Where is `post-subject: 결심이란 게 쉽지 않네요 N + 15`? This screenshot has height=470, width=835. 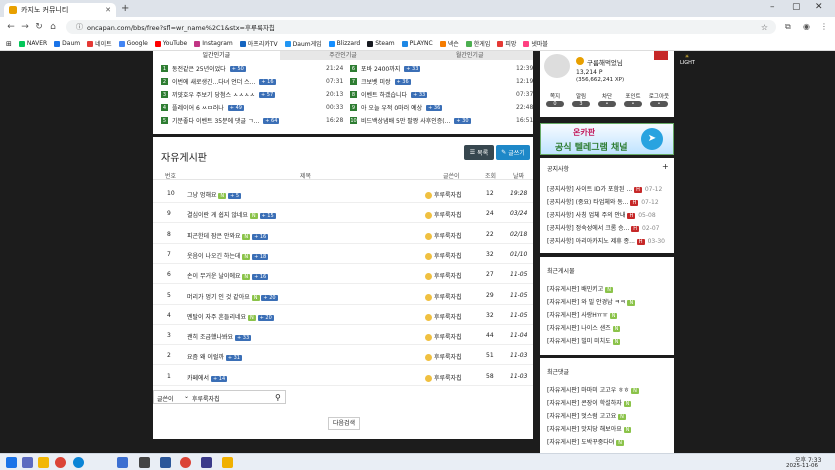 post-subject: 결심이란 게 쉽지 않네요 N + 15 is located at coordinates (231, 215).